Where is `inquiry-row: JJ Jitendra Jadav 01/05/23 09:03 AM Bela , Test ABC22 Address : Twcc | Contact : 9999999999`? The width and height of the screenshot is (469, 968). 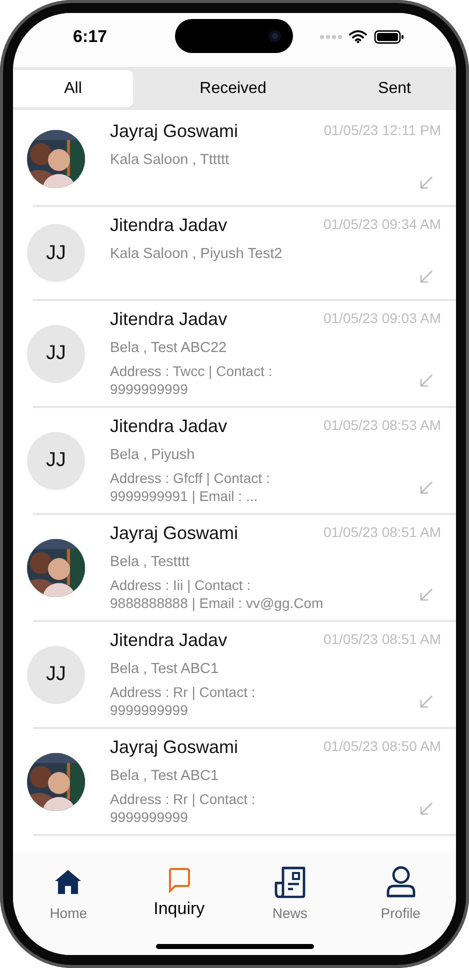 inquiry-row: JJ Jitendra Jadav 01/05/23 09:03 AM Bela , Test ABC22 Address : Twcc | Contact : 9999999999 is located at coordinates (234, 354).